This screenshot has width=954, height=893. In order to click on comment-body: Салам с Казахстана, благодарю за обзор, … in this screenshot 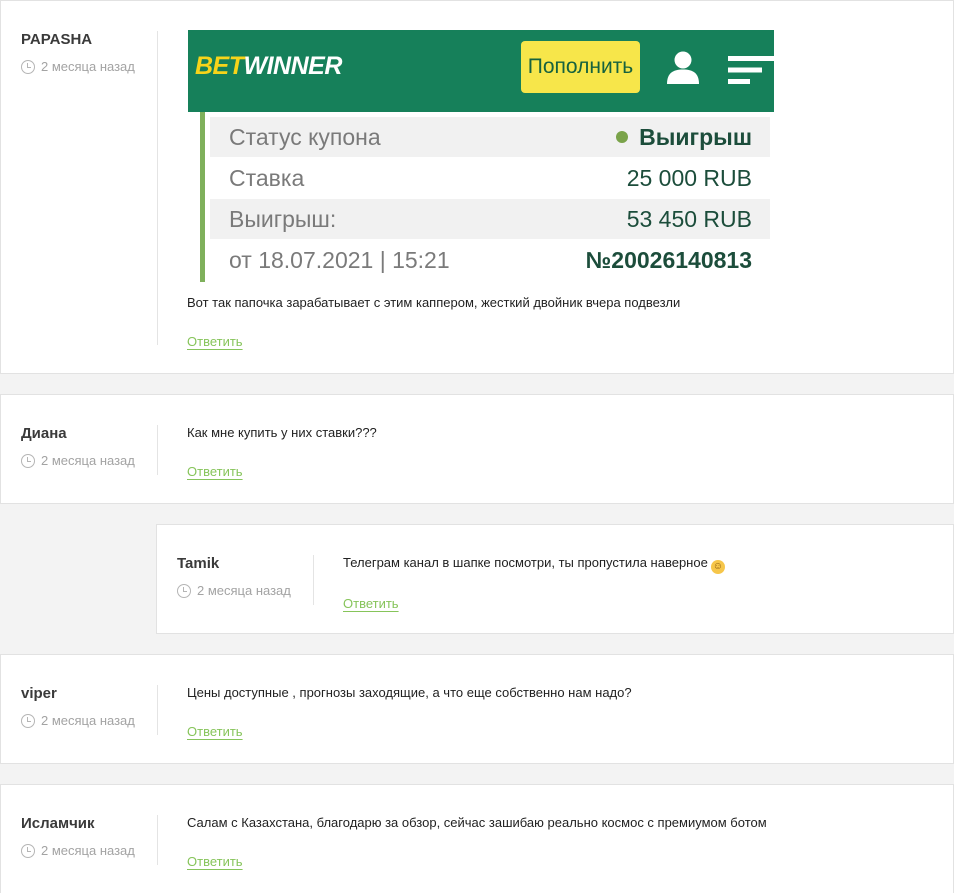, I will do `click(560, 842)`.